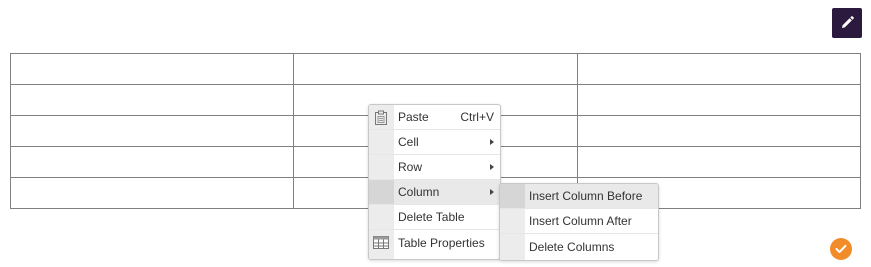 Image resolution: width=871 pixels, height=267 pixels. I want to click on menu-item-delete-columns: Delete Columns, so click(579, 246).